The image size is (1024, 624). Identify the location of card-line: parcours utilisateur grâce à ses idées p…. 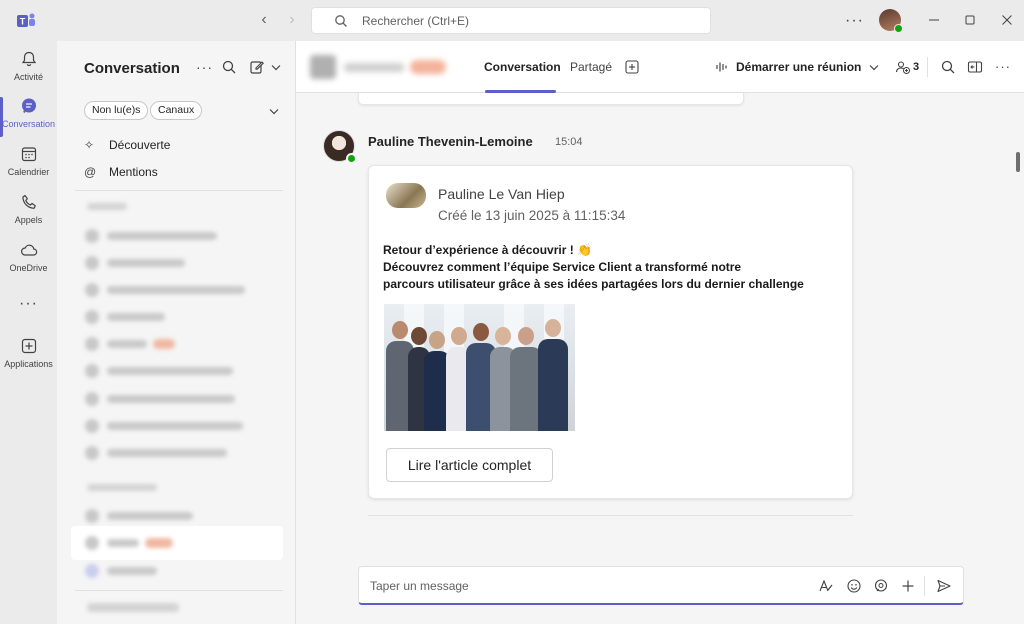
(593, 284).